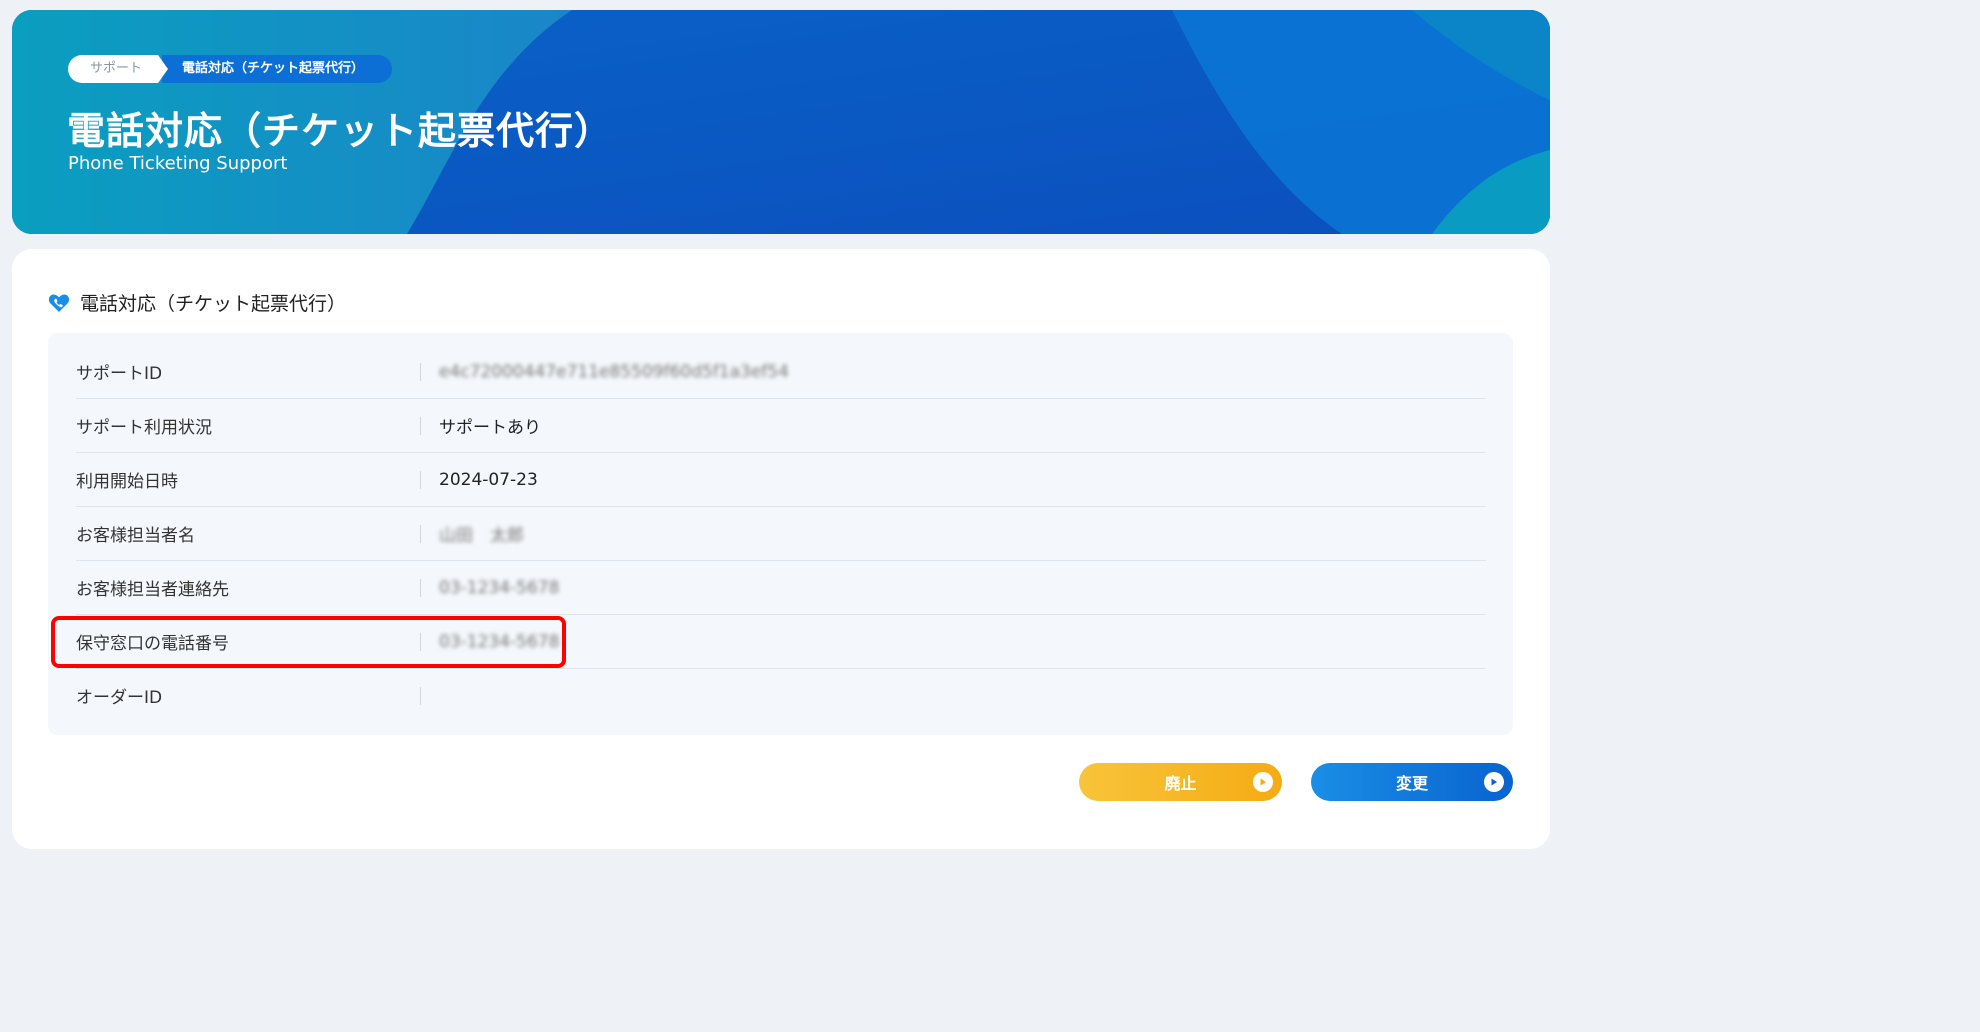 This screenshot has width=1980, height=1032. I want to click on row-label-order-id: オーダーID, so click(119, 698).